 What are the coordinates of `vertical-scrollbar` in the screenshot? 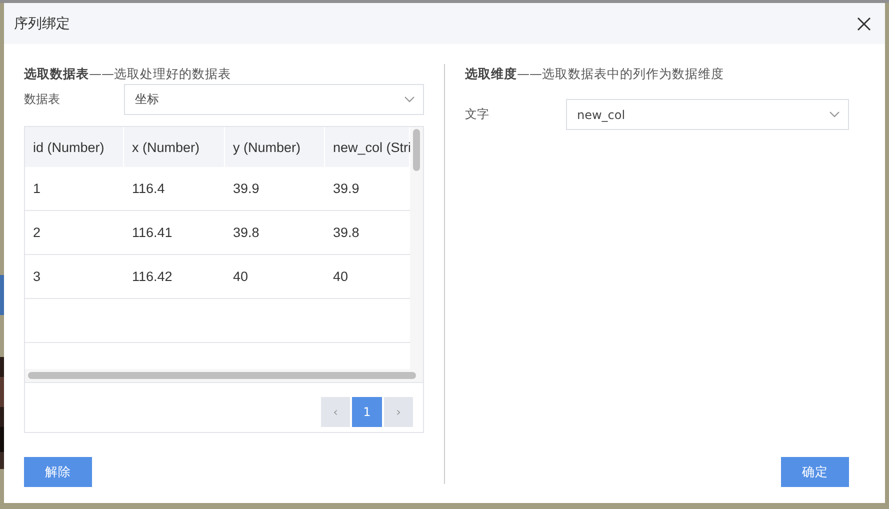 It's located at (416, 248).